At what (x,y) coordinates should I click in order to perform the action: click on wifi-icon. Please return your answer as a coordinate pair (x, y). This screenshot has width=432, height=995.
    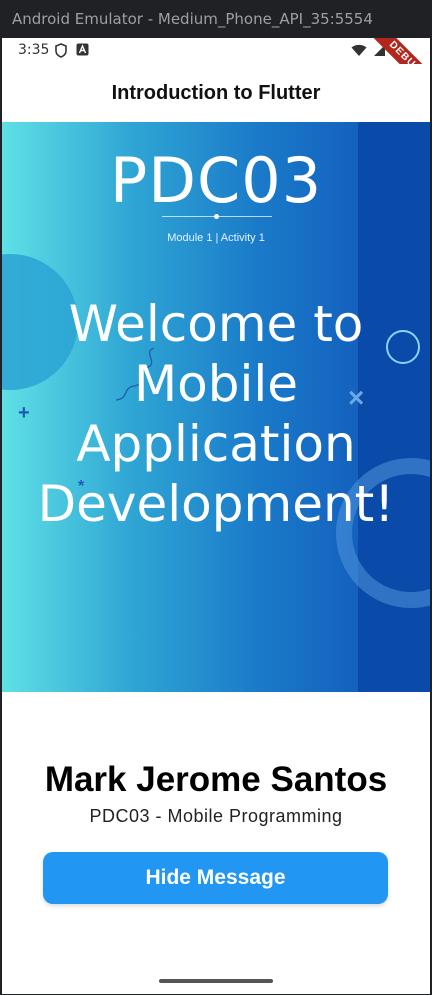
    Looking at the image, I should click on (359, 52).